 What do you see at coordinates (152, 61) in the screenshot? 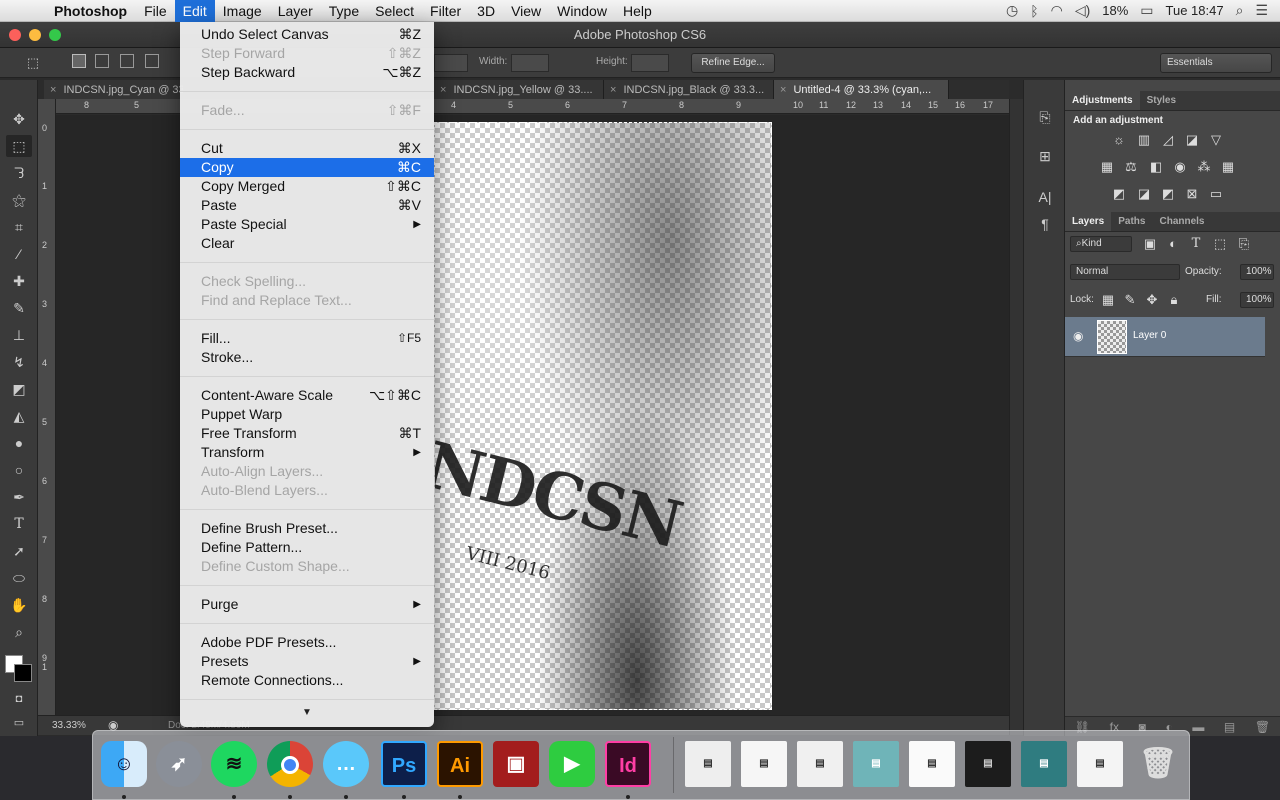
I see `intersect-selection-icon` at bounding box center [152, 61].